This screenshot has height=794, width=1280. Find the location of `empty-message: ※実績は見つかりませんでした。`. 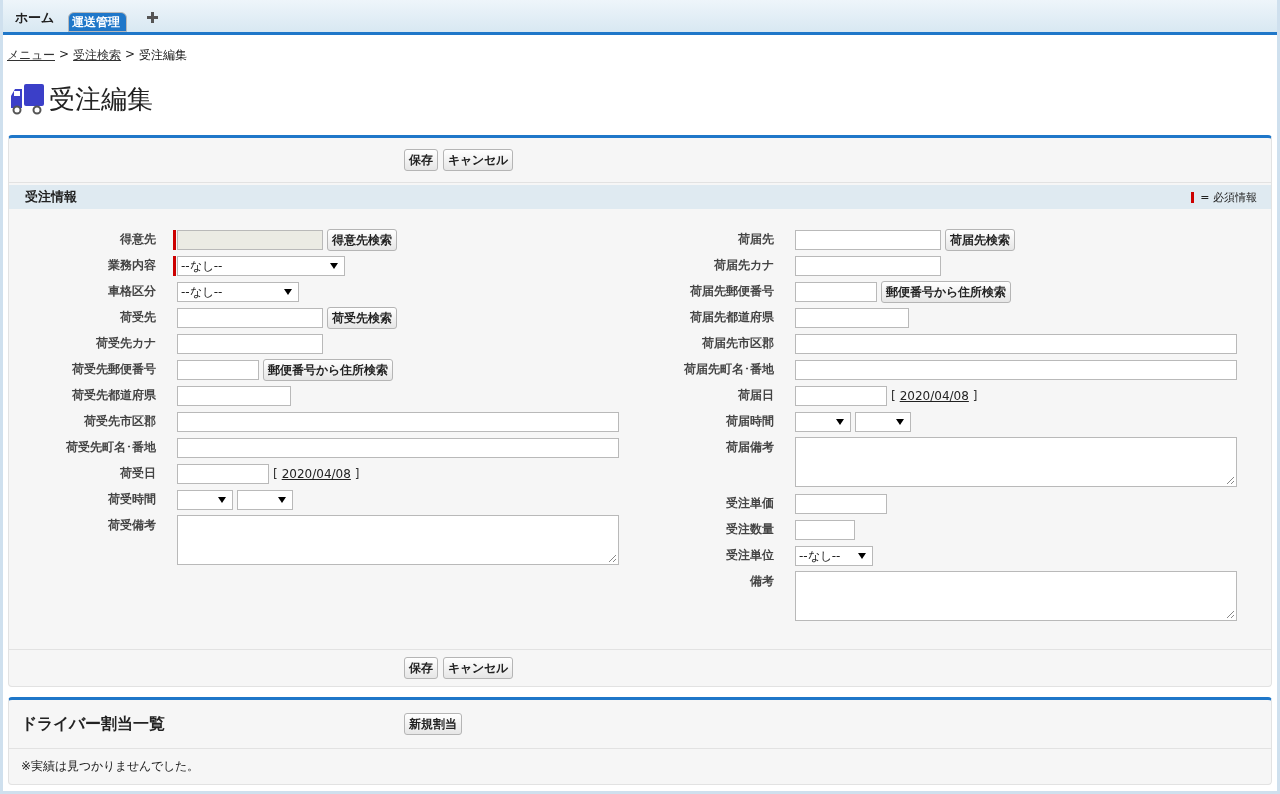

empty-message: ※実績は見つかりませんでした。 is located at coordinates (110, 766).